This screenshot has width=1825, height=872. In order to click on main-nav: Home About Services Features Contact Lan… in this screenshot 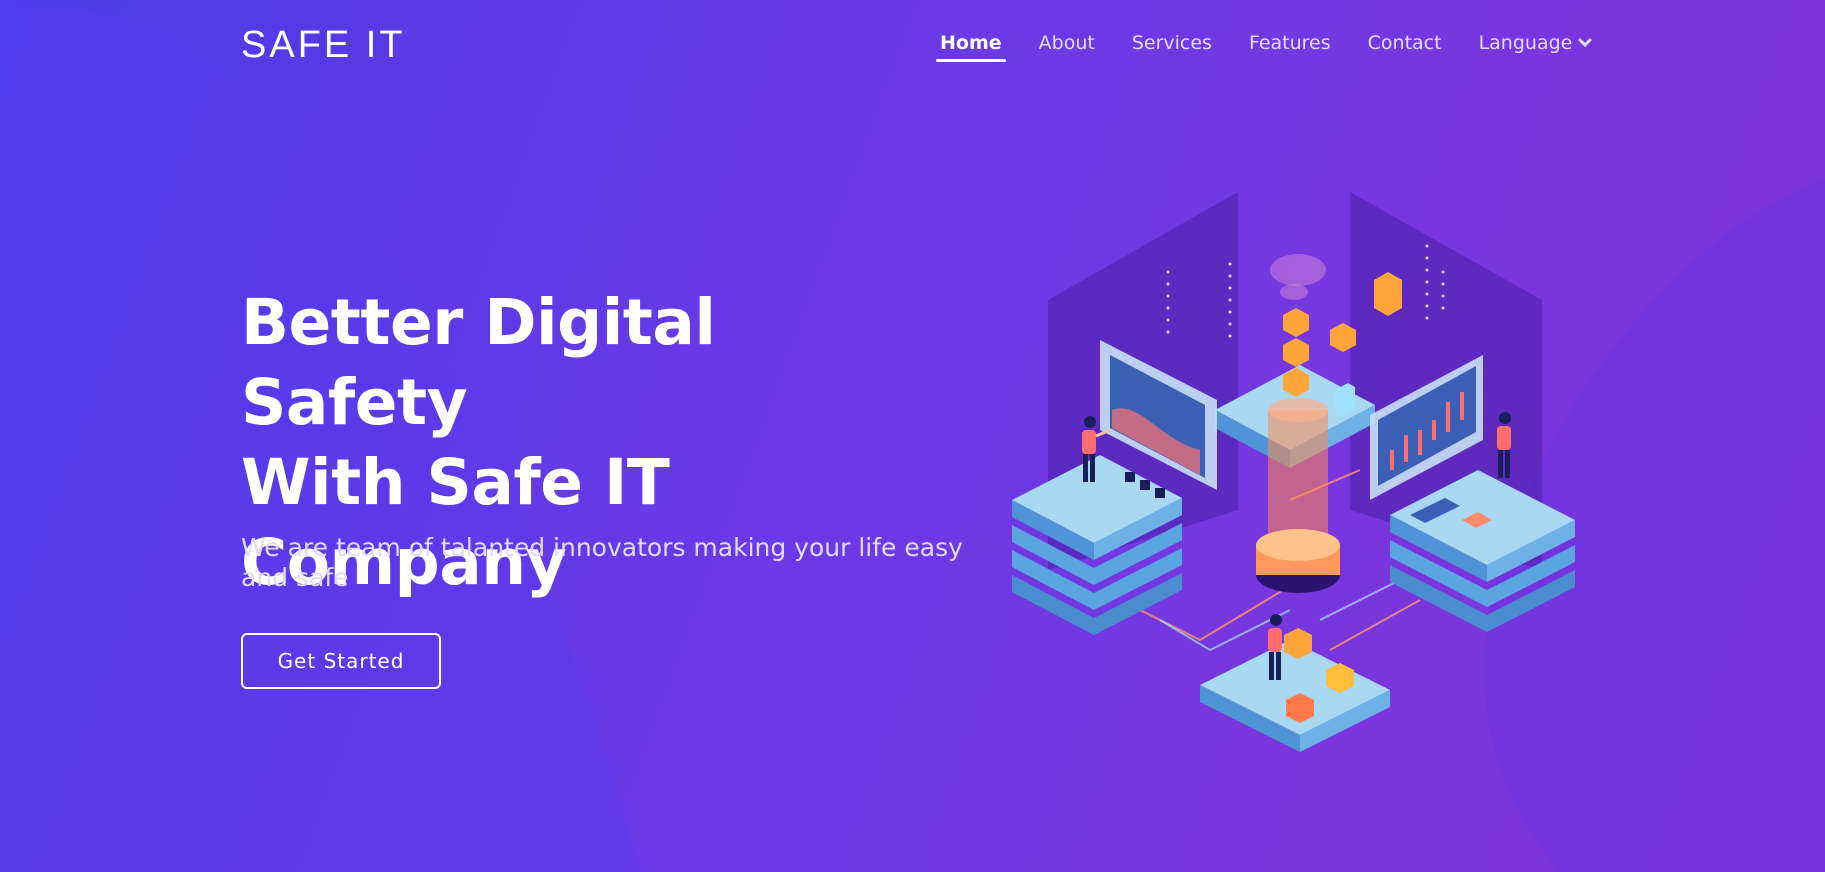, I will do `click(1264, 47)`.